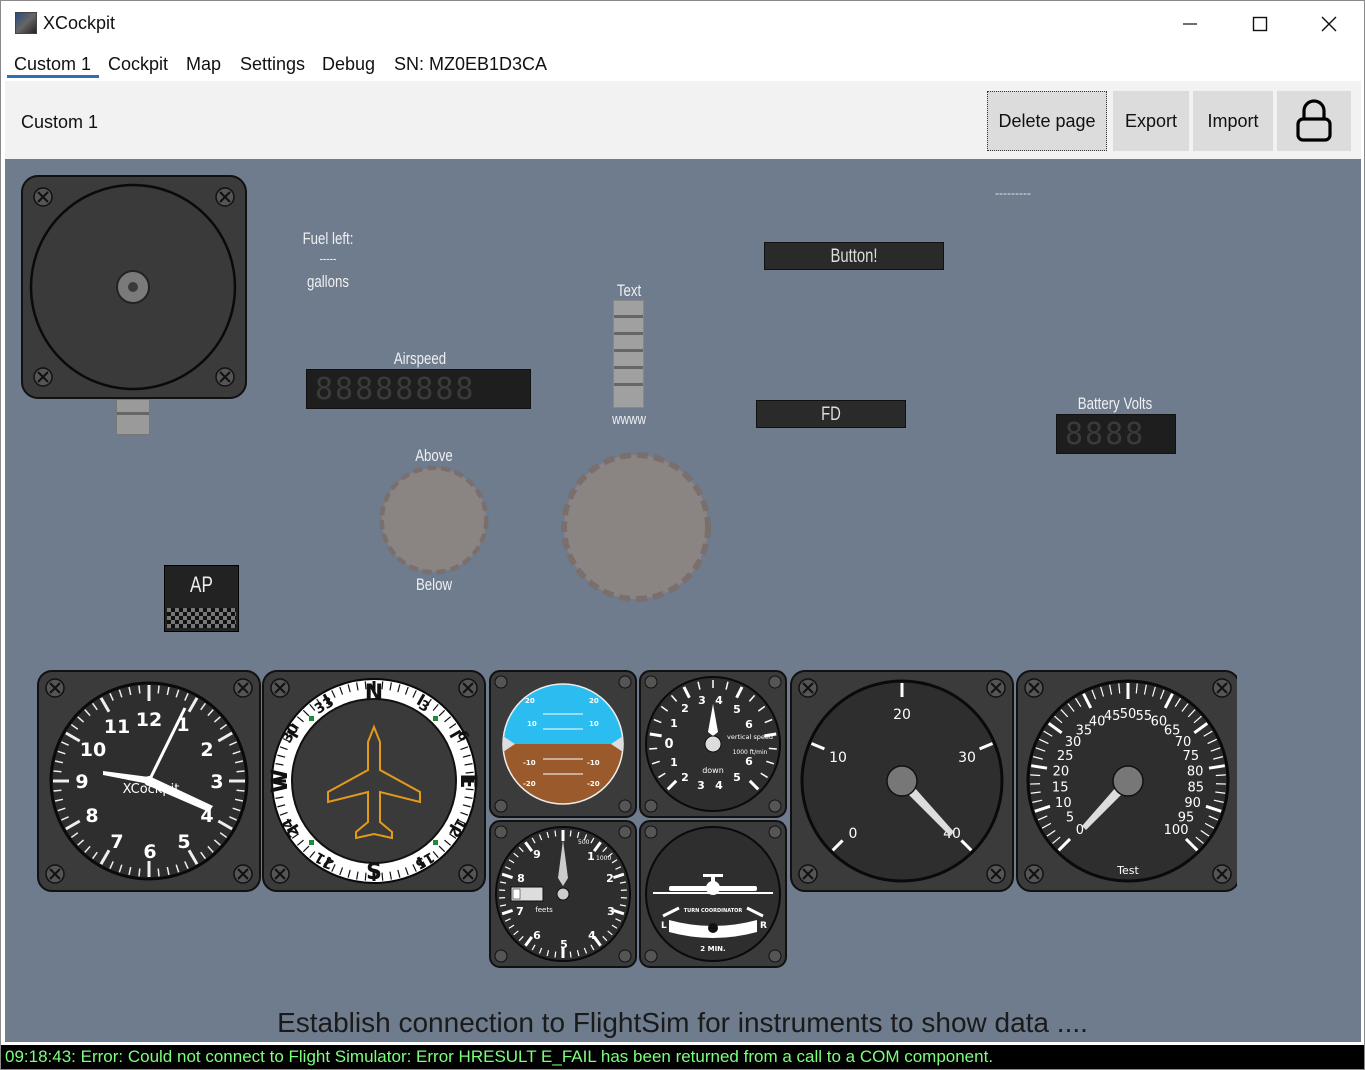 Image resolution: width=1365 pixels, height=1070 pixels. I want to click on turn-left-label: L, so click(664, 926).